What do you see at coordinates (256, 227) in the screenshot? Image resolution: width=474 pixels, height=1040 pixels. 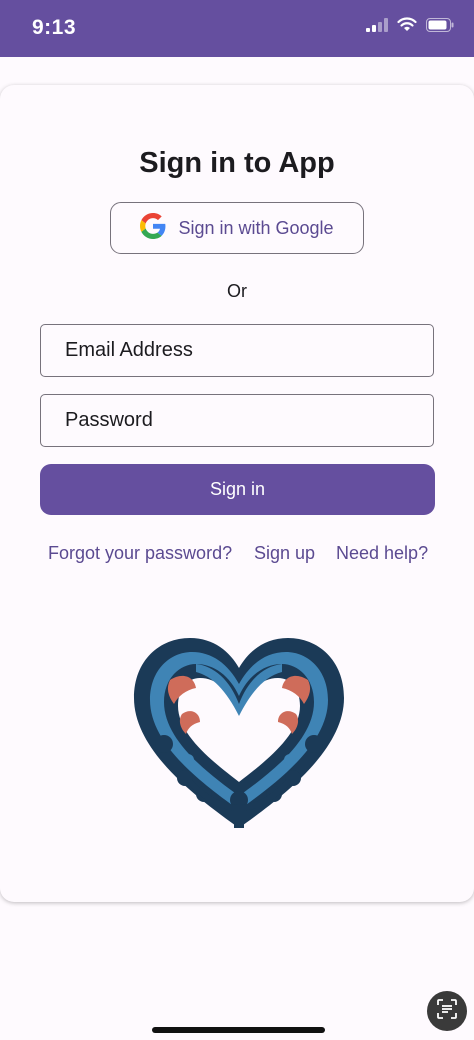 I see `google-signin-label: Sign in with Google` at bounding box center [256, 227].